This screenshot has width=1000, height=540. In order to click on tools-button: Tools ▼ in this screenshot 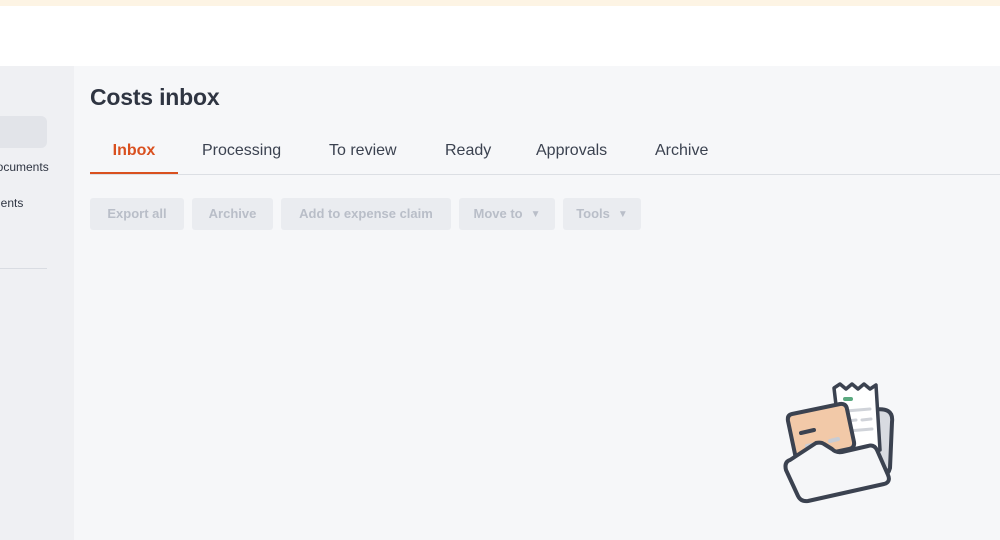, I will do `click(602, 214)`.